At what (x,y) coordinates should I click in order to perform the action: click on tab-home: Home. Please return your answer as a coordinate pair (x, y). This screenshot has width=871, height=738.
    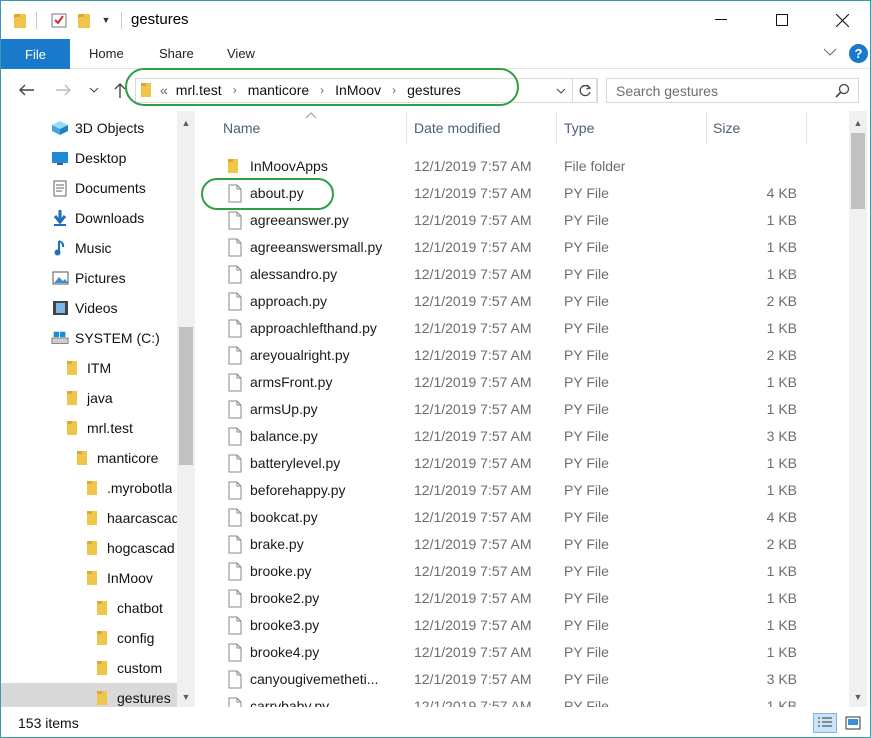
    Looking at the image, I should click on (106, 53).